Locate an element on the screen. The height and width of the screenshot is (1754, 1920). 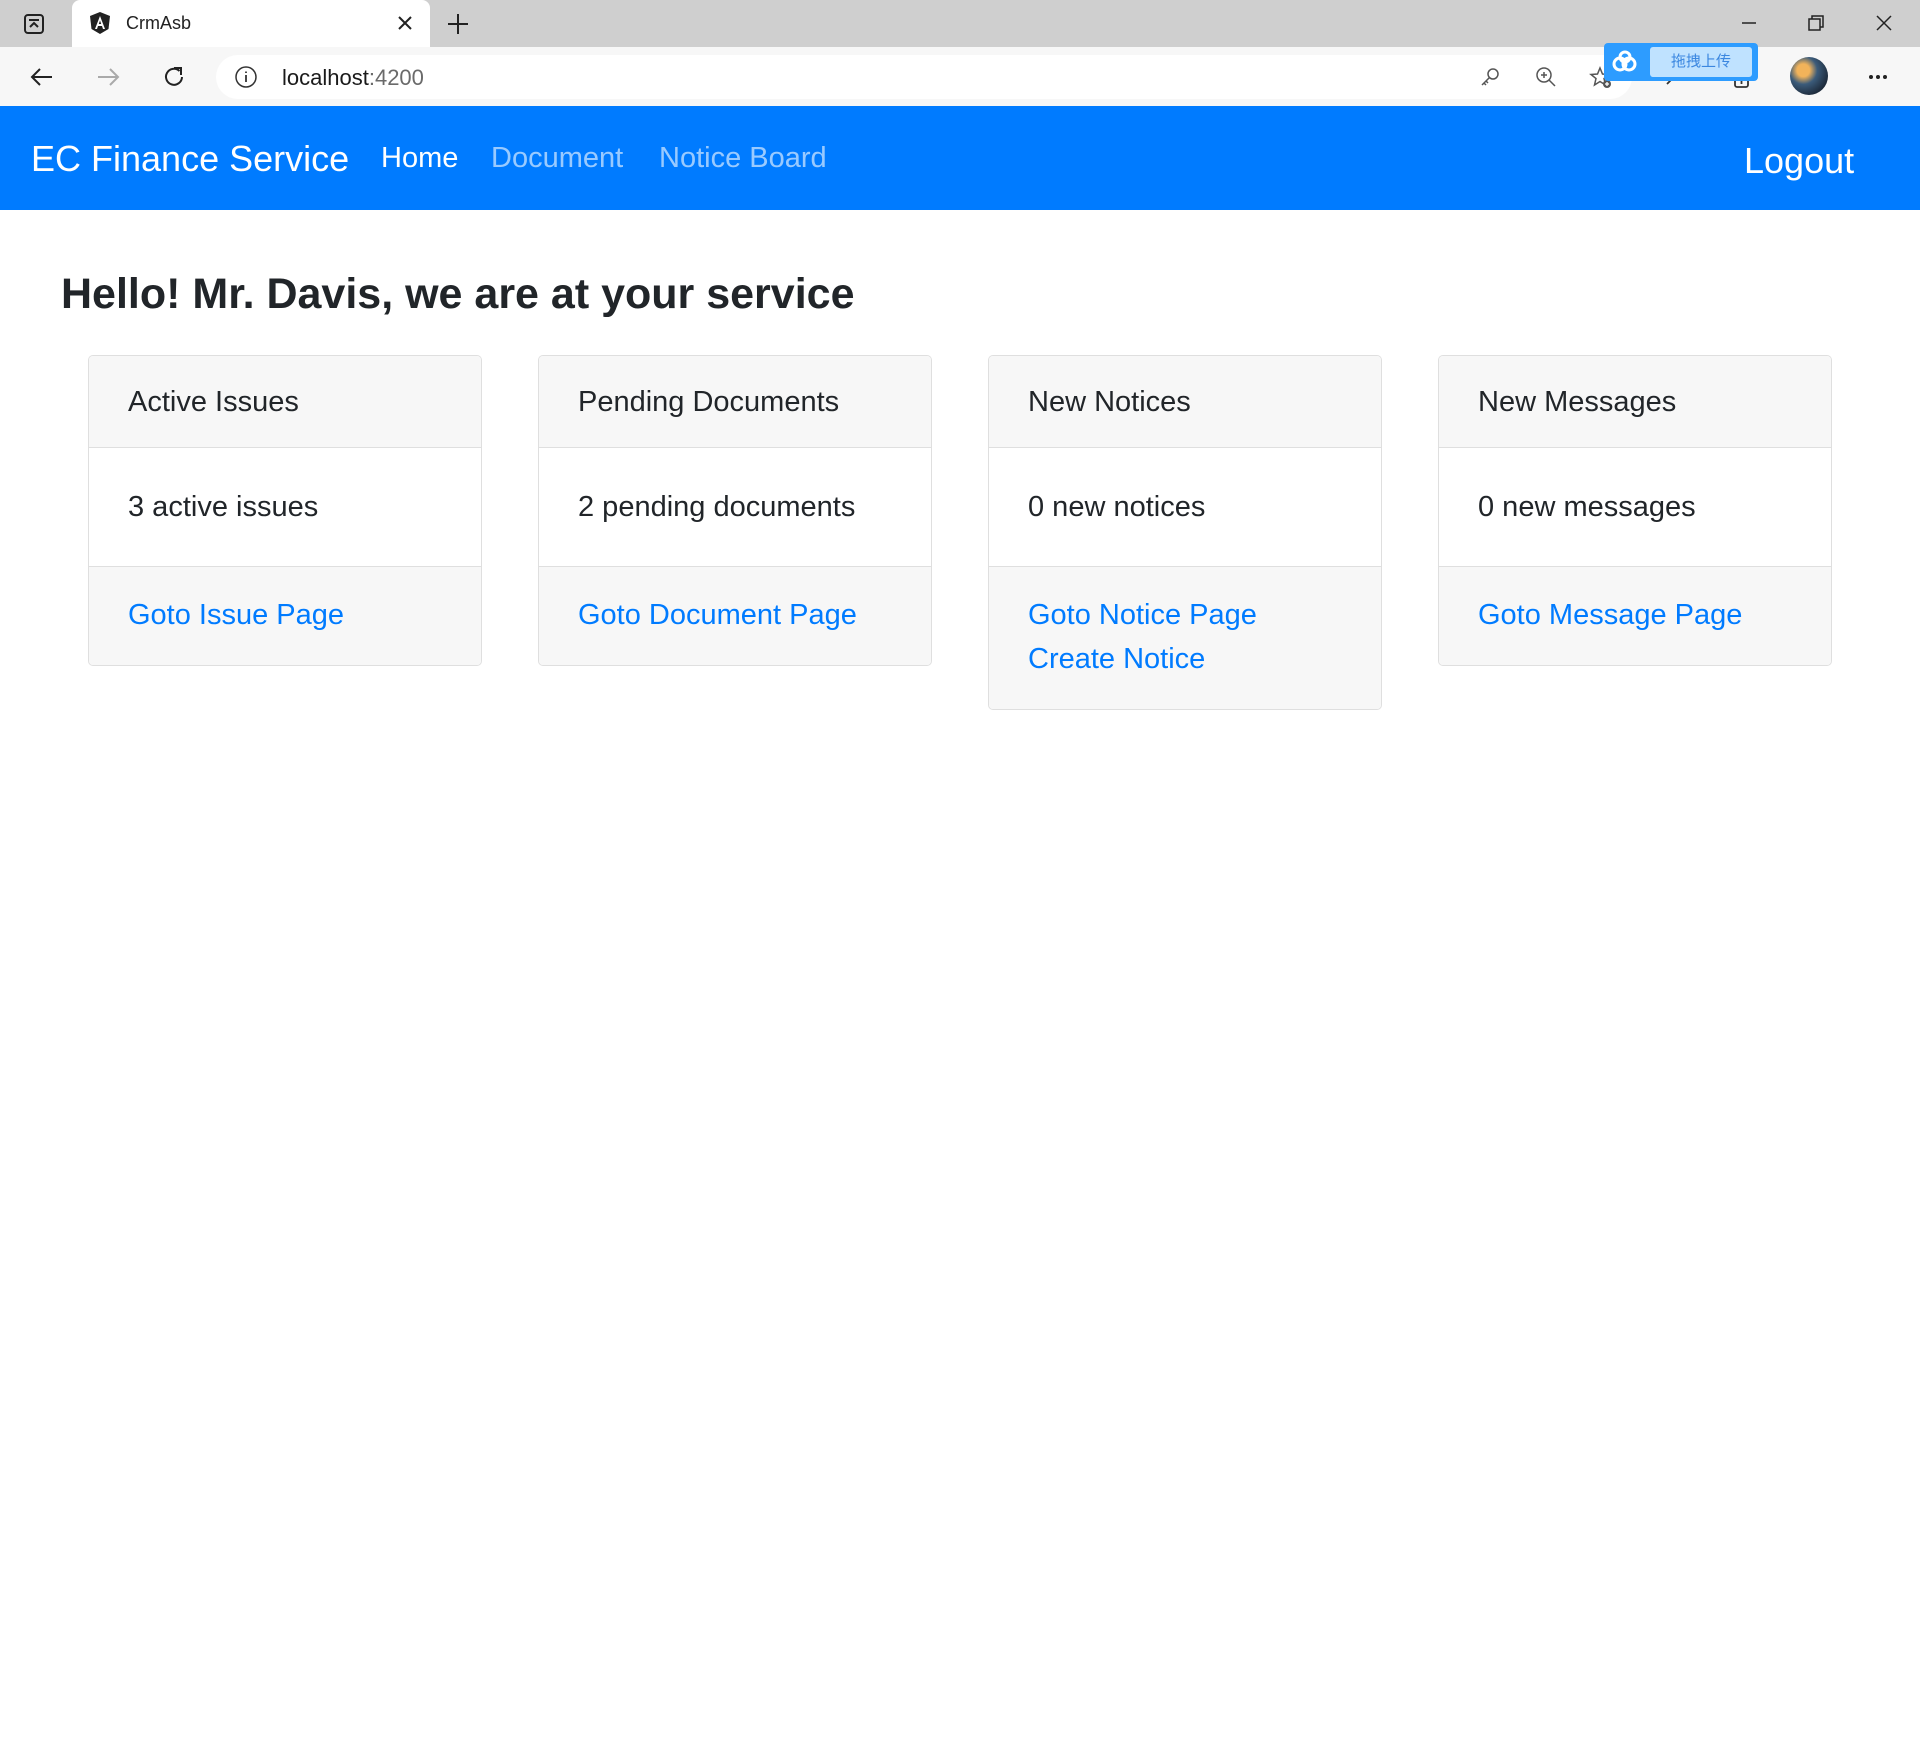
card-footer: Goto Issue Page is located at coordinates (285, 616).